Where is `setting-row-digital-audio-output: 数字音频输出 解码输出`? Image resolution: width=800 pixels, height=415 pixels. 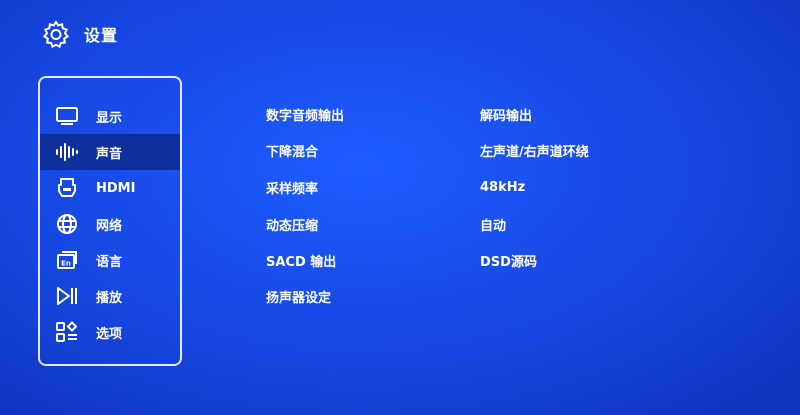
setting-row-digital-audio-output: 数字音频输出 解码输出 is located at coordinates (506, 114).